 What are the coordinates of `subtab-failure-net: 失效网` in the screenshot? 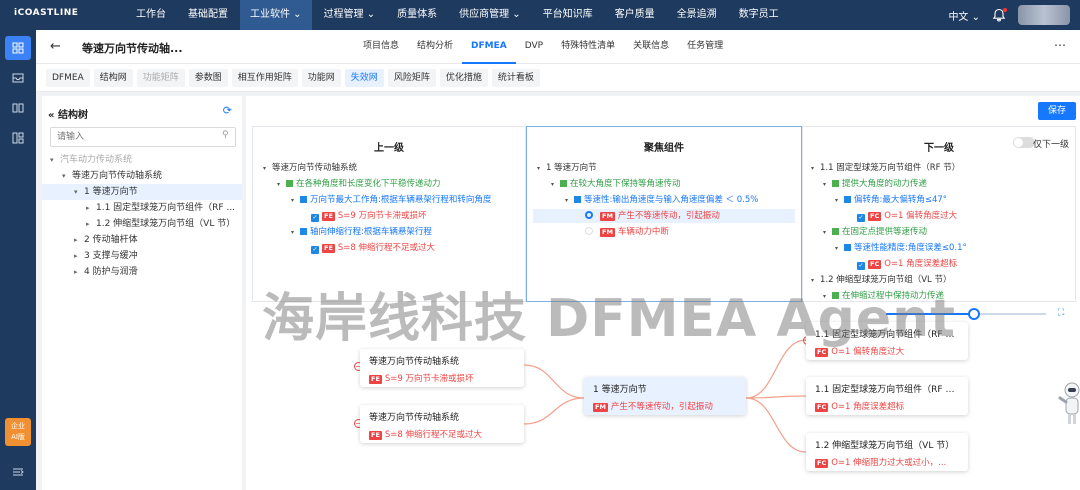 It's located at (364, 78).